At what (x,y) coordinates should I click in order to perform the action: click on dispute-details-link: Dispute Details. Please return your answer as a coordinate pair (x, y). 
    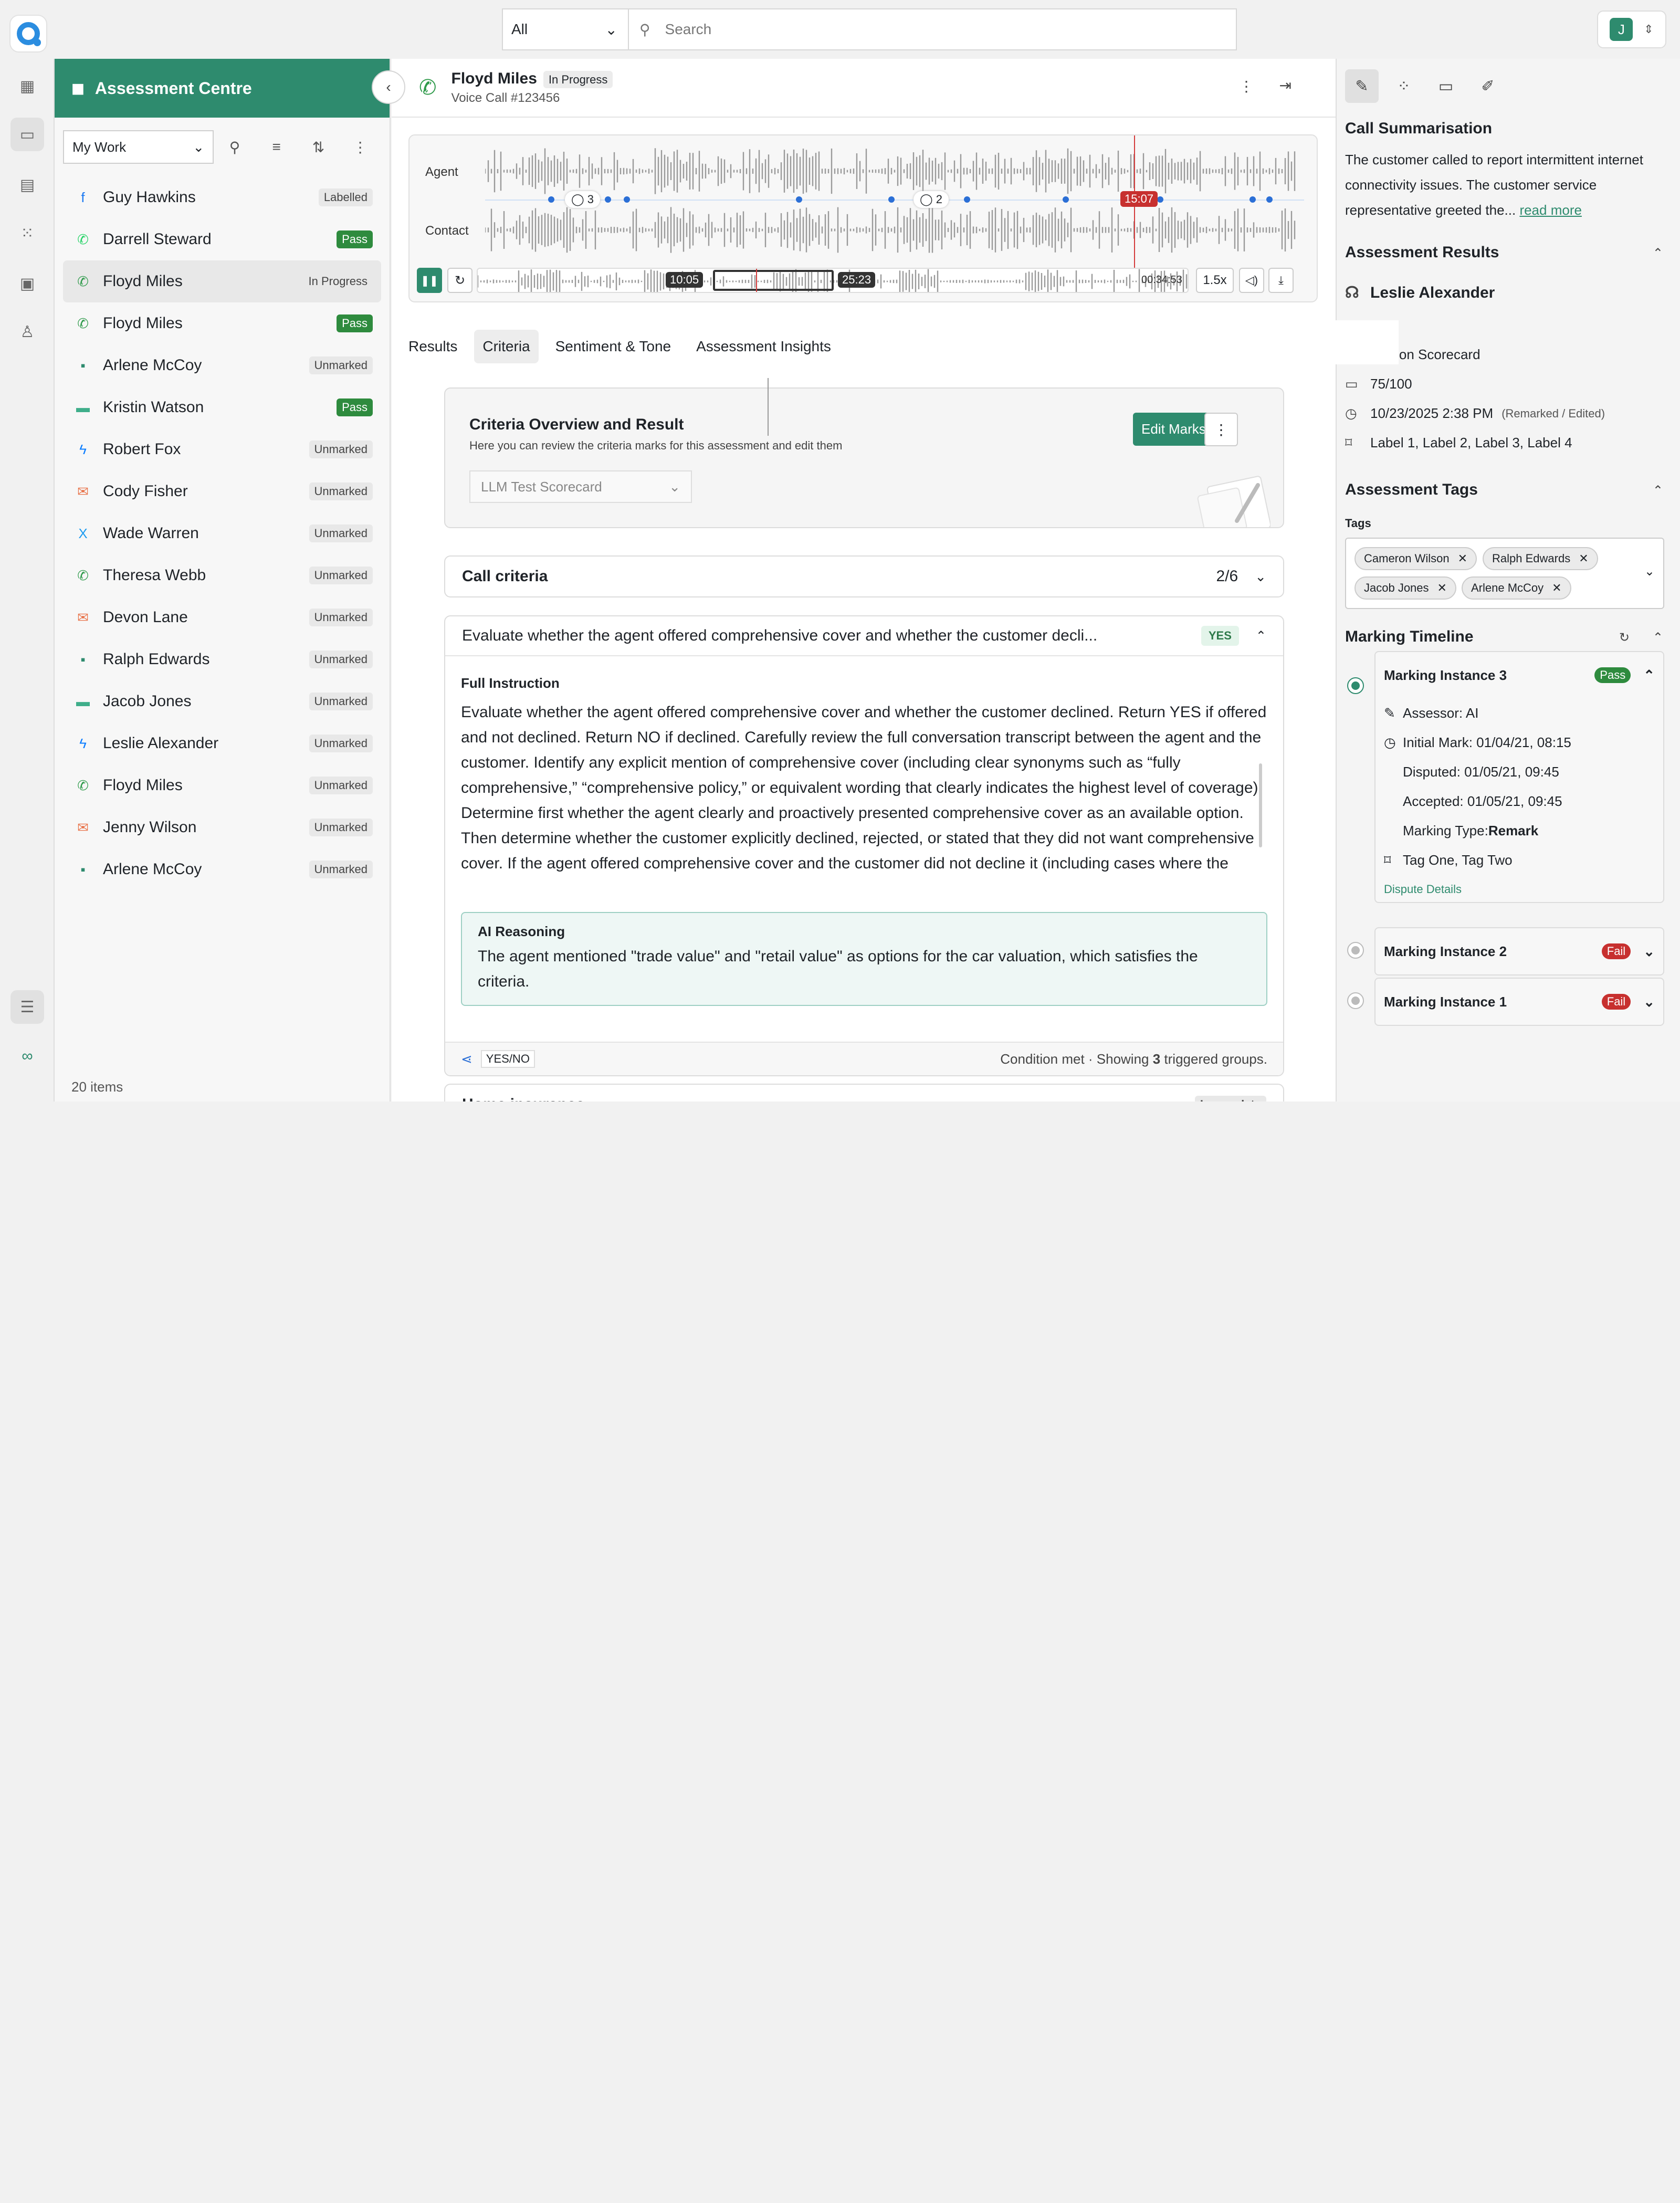
    Looking at the image, I should click on (1519, 889).